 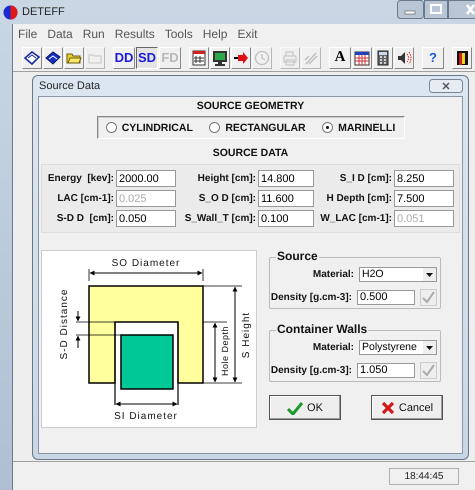 I want to click on app-logo-icon, so click(x=10, y=12).